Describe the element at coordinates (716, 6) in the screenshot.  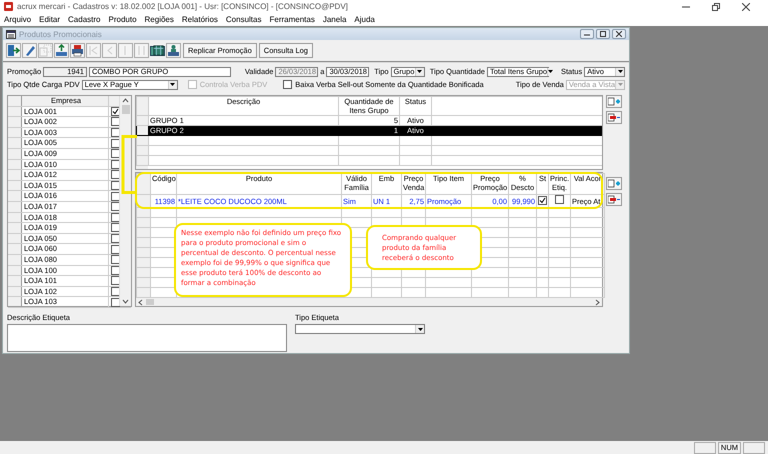
I see `restore-icon` at that location.